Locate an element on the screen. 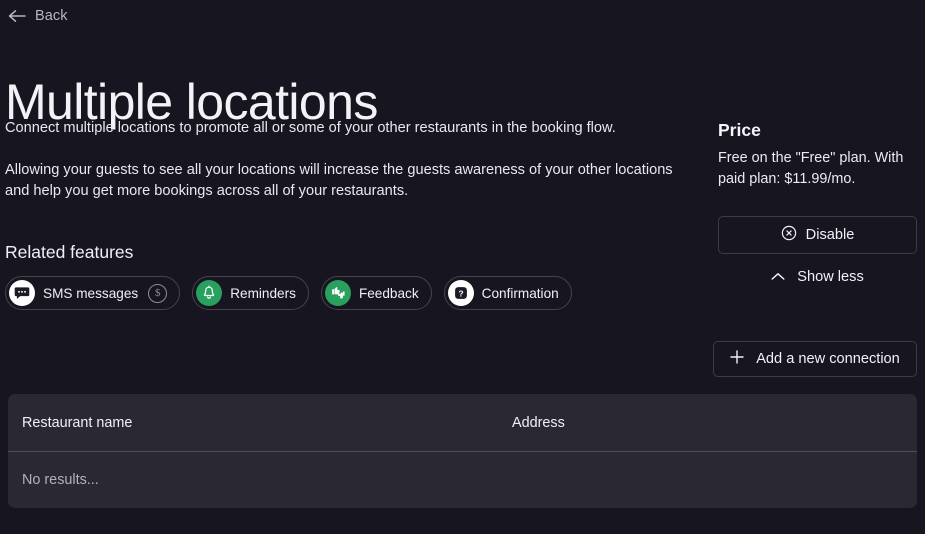 The height and width of the screenshot is (534, 925). related-features-heading: Related features is located at coordinates (69, 252).